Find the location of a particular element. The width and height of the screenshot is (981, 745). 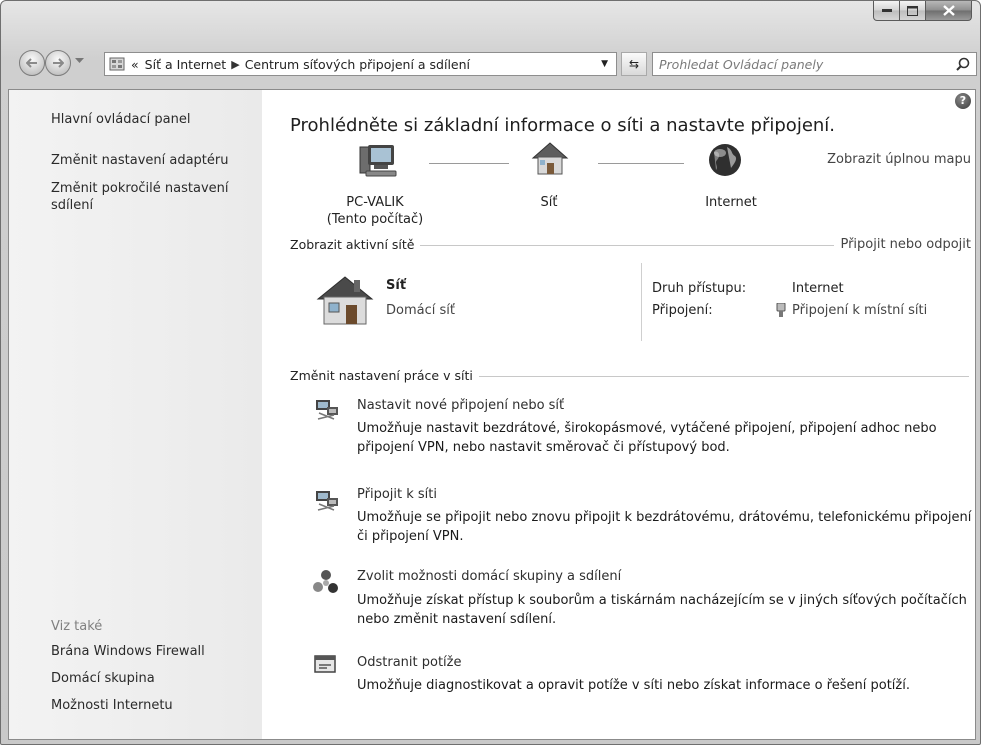

back-button is located at coordinates (32, 63).